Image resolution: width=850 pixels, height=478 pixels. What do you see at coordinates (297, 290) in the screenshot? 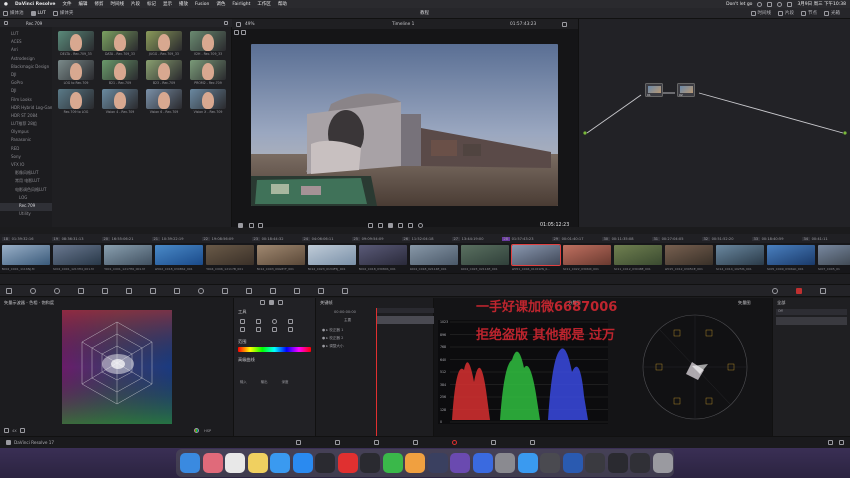
I see `key-icon` at bounding box center [297, 290].